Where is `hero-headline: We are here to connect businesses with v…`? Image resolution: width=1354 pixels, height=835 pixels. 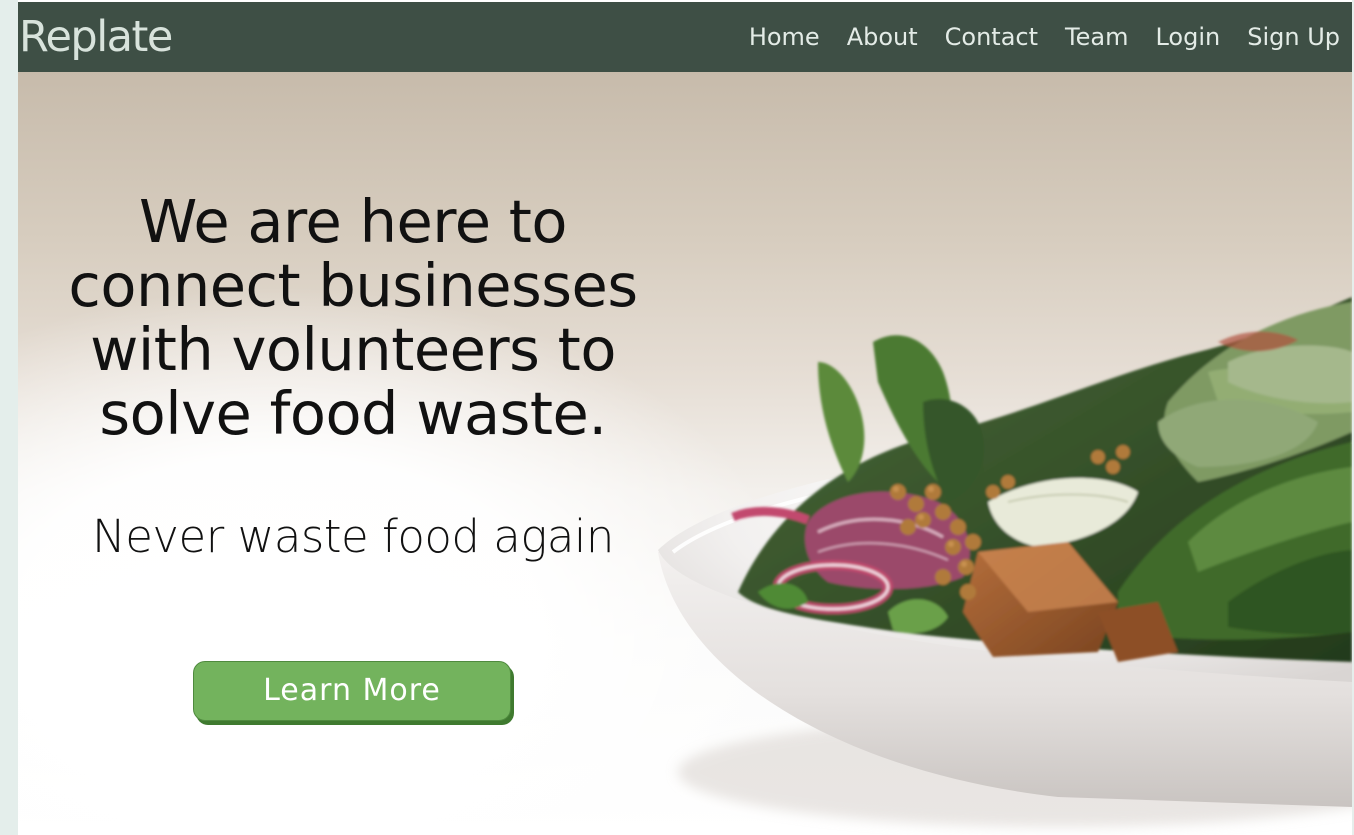
hero-headline: We are here to connect businesses with v… is located at coordinates (353, 317).